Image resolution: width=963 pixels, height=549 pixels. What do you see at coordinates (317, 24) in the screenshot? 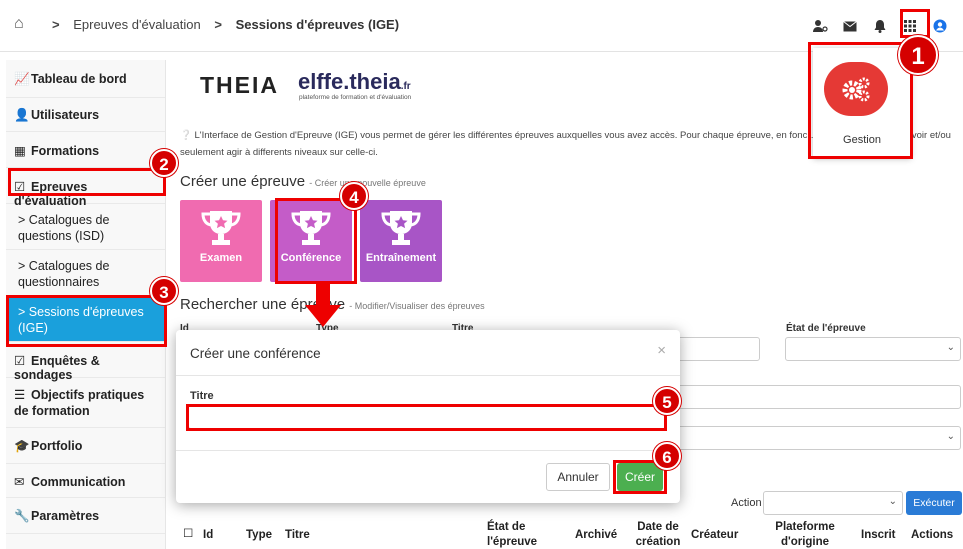
I see `breadcrumb-item-sessions: Sessions d'épreuves (IGE)` at bounding box center [317, 24].